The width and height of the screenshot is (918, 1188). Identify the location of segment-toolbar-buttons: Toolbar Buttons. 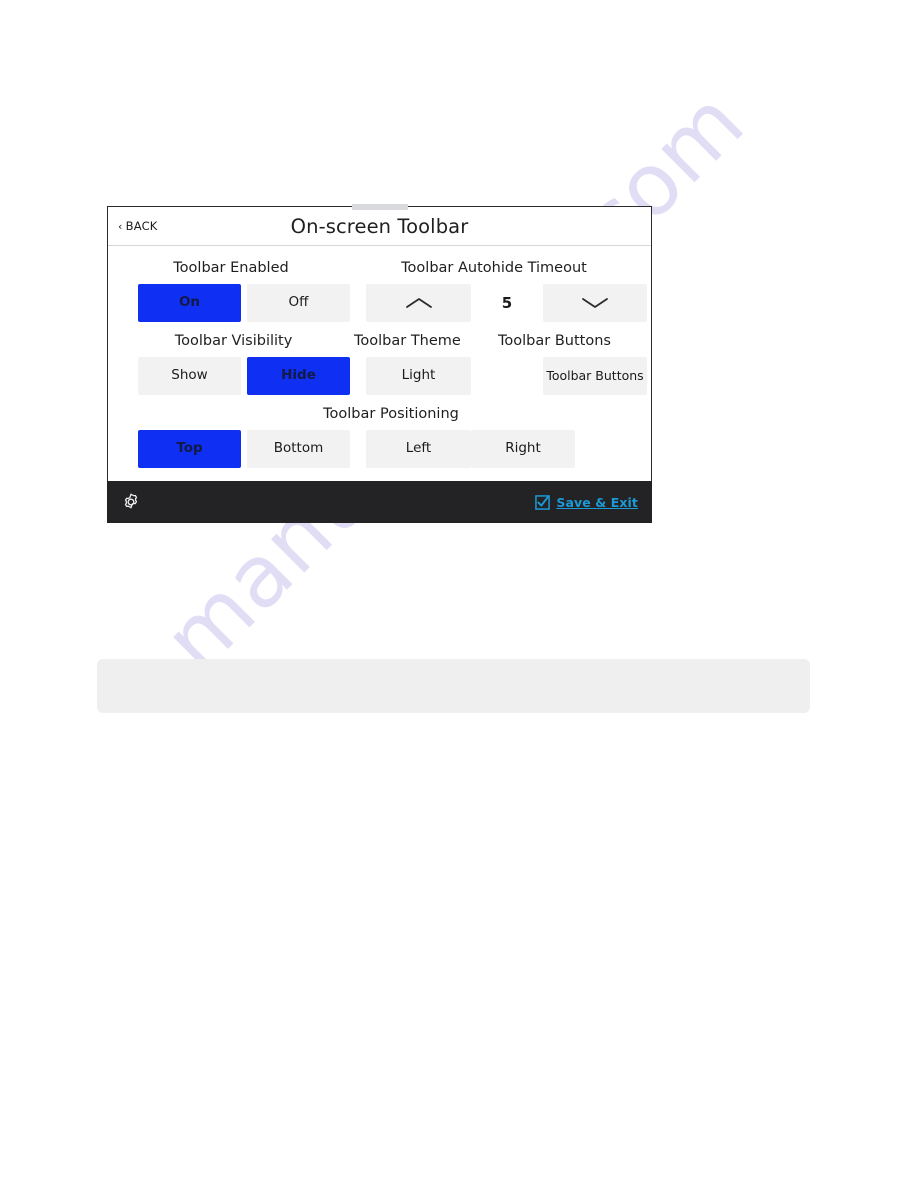
(595, 376).